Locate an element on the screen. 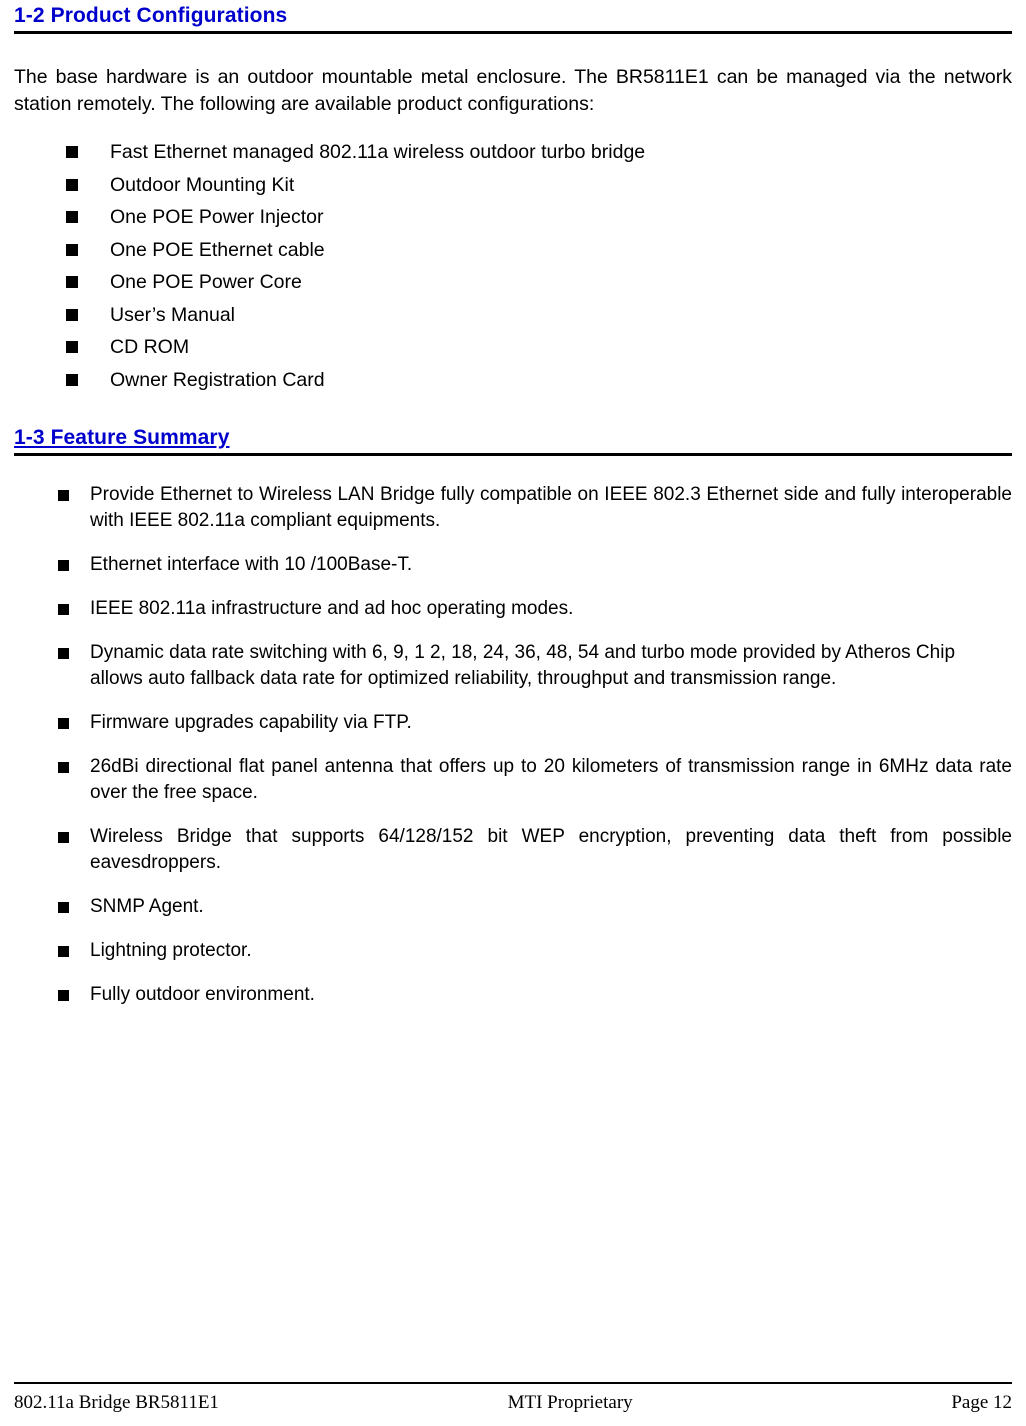  list-item-label: CD ROM is located at coordinates (150, 347).